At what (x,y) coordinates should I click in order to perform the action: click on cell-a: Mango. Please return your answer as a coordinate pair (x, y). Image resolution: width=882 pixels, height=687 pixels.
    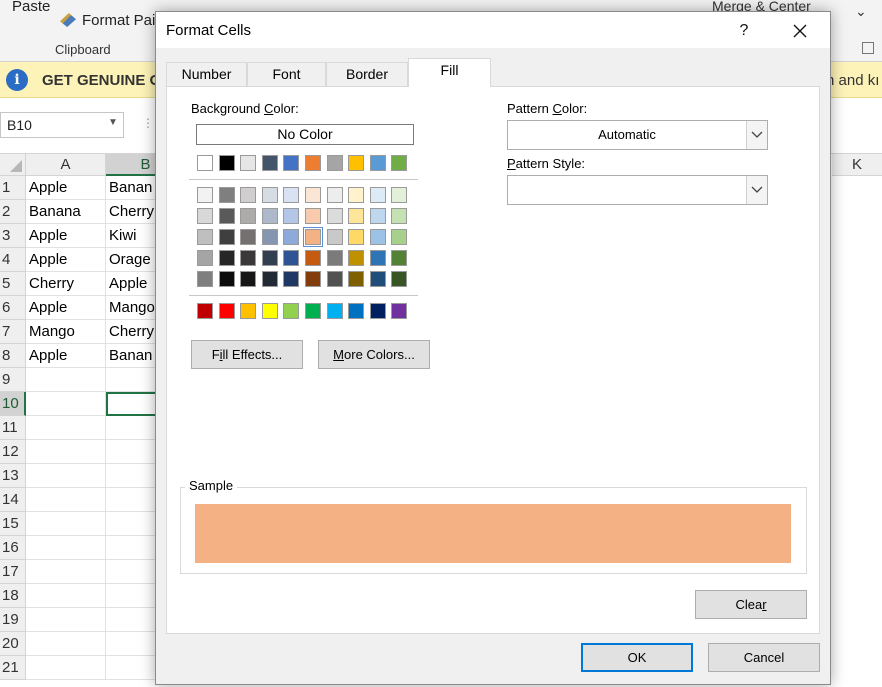
    Looking at the image, I should click on (66, 332).